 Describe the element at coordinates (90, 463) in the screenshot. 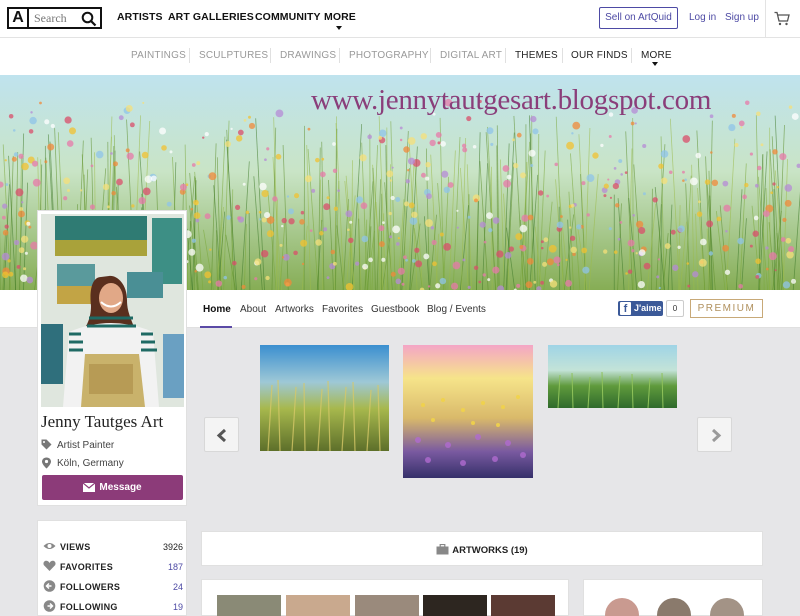

I see `location-text: Köln, Germany` at that location.